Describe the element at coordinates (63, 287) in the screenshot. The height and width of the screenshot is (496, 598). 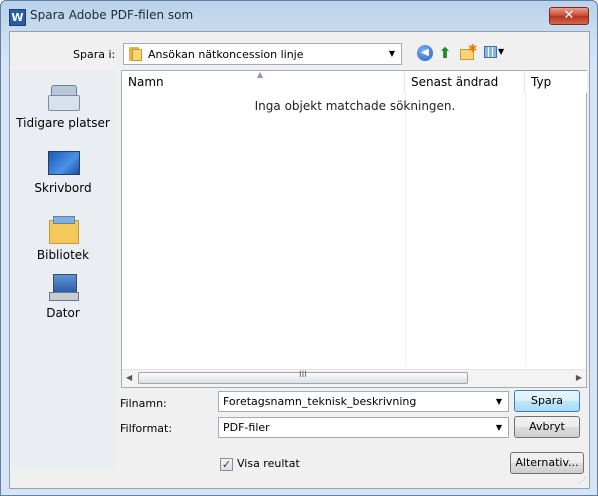
I see `computer-icon` at that location.